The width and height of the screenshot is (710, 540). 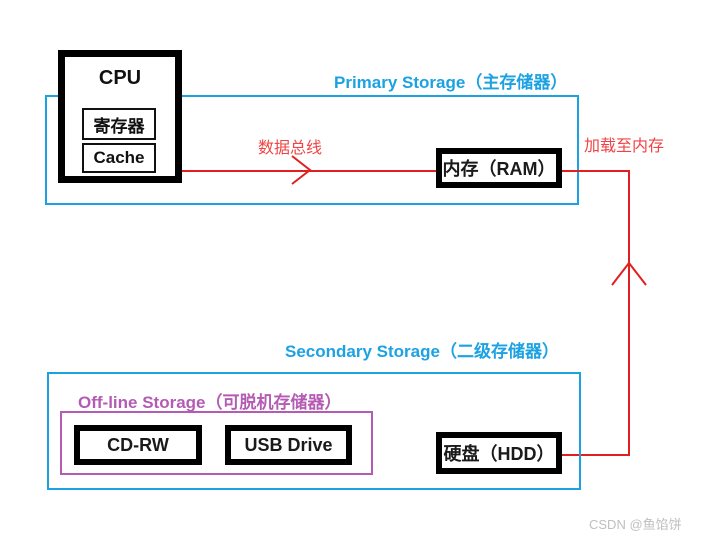 I want to click on data-bus-label: 数据总线, so click(x=290, y=148).